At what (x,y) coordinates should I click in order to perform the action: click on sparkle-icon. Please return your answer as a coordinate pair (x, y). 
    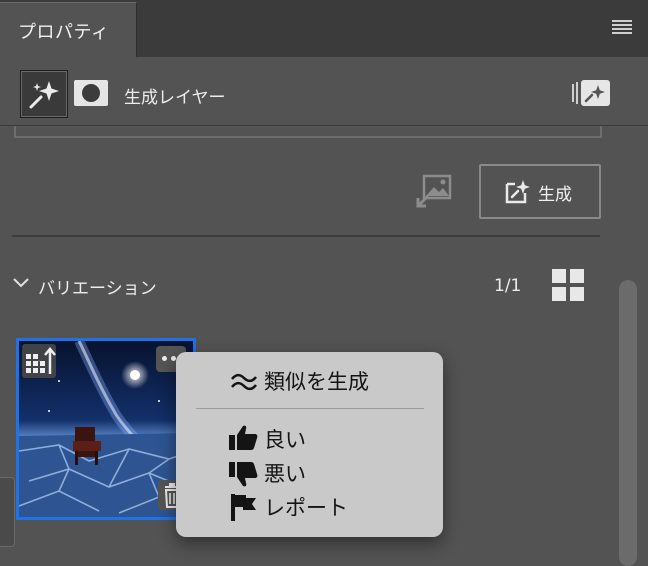
    Looking at the image, I should click on (44, 95).